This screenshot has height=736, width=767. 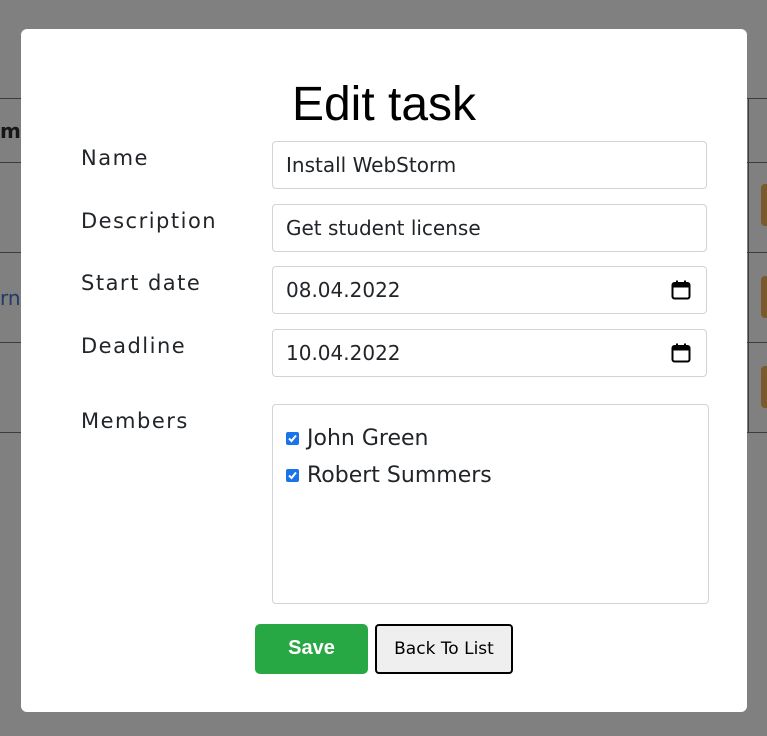 I want to click on description-label: Description, so click(x=149, y=221).